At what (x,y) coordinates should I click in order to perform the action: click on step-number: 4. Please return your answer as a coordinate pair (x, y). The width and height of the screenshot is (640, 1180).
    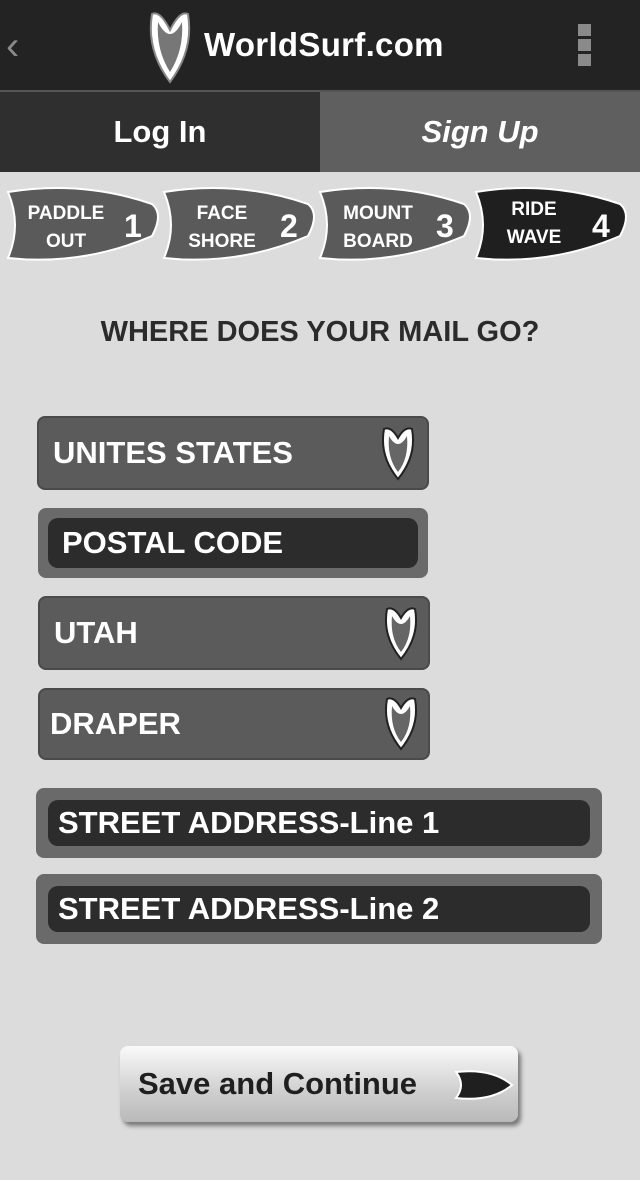
    Looking at the image, I should click on (601, 226).